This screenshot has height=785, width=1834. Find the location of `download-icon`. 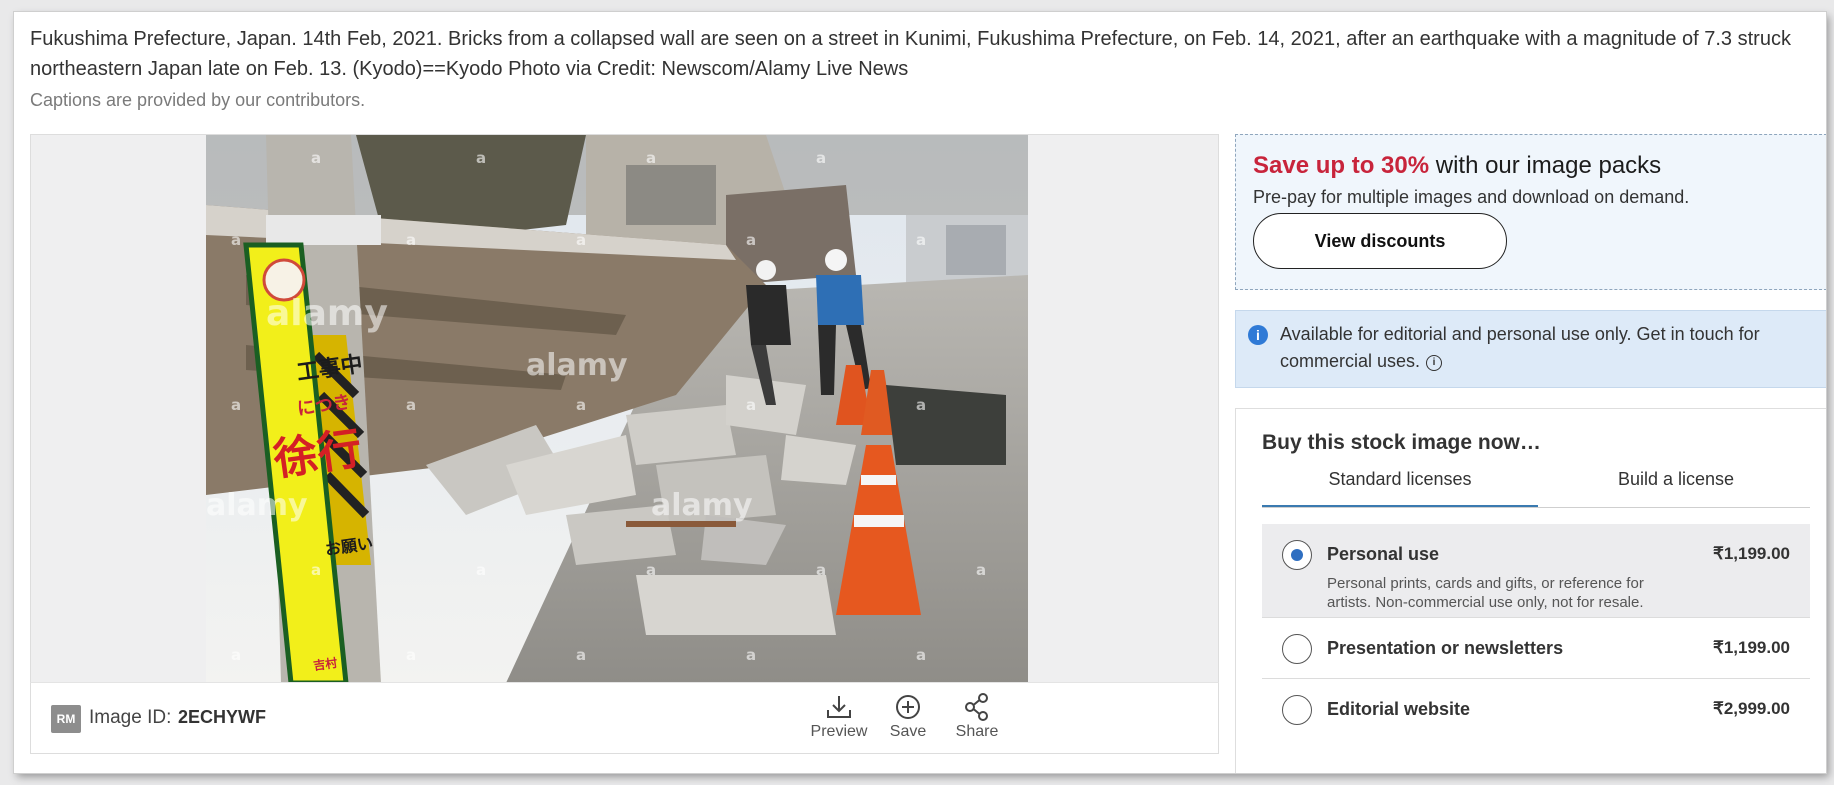

download-icon is located at coordinates (839, 707).